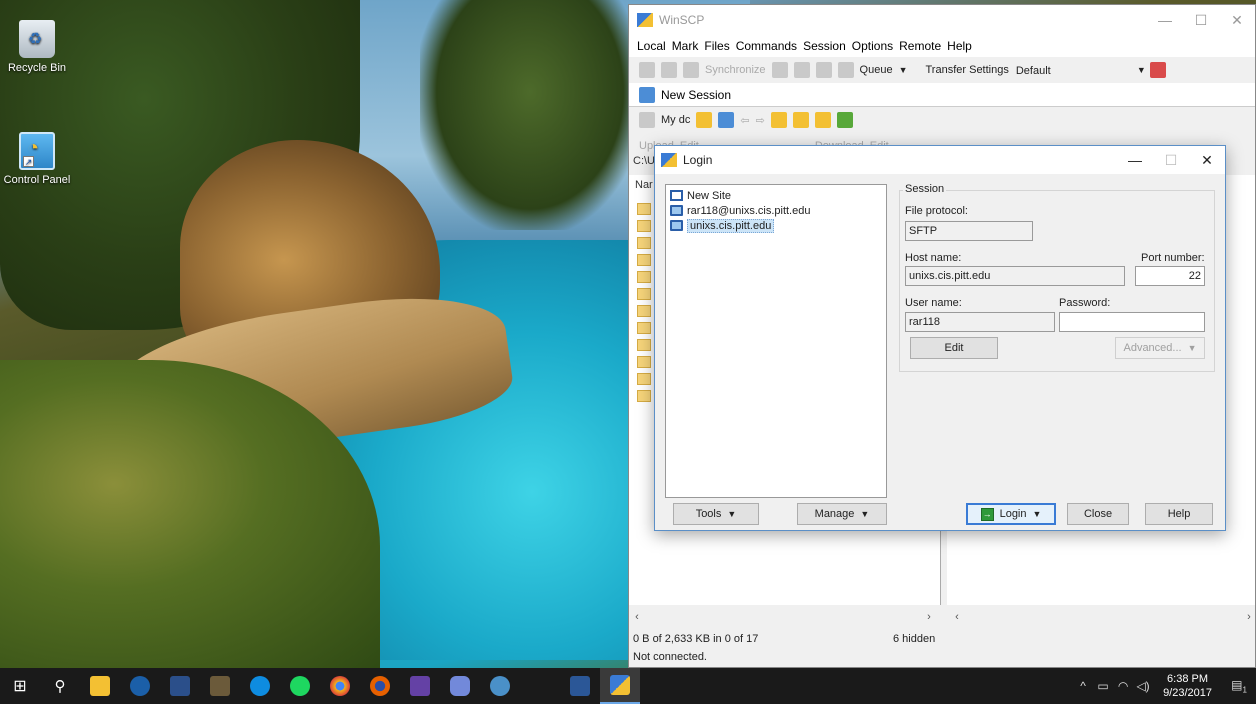 The image size is (1256, 704). Describe the element at coordinates (140, 686) in the screenshot. I see `taskbar-steam` at that location.